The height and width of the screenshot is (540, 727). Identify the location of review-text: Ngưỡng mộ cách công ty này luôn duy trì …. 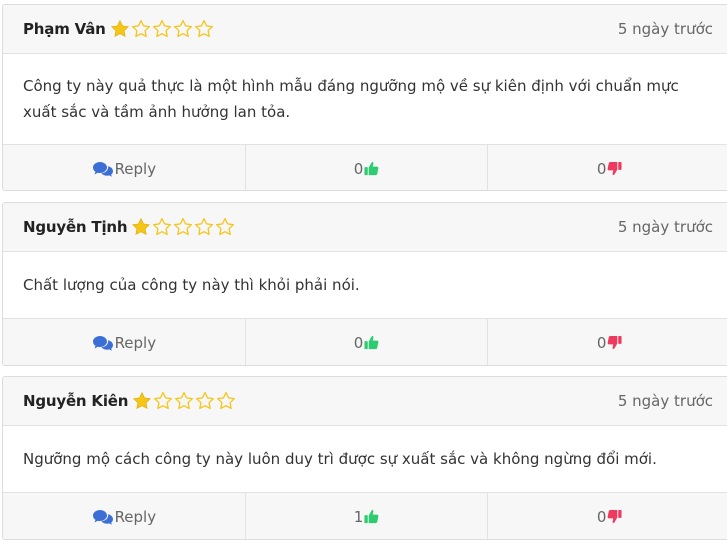
(365, 459).